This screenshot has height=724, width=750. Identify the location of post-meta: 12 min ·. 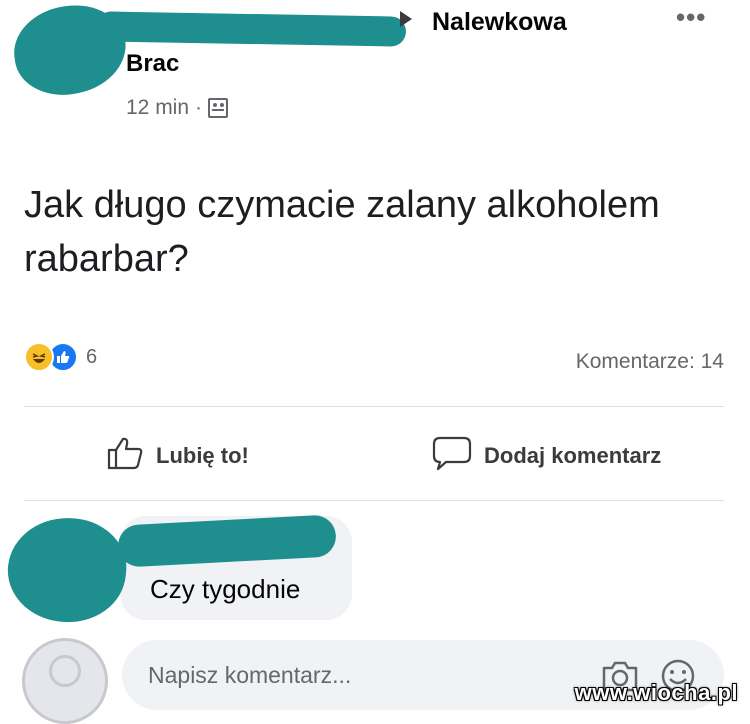
(177, 108).